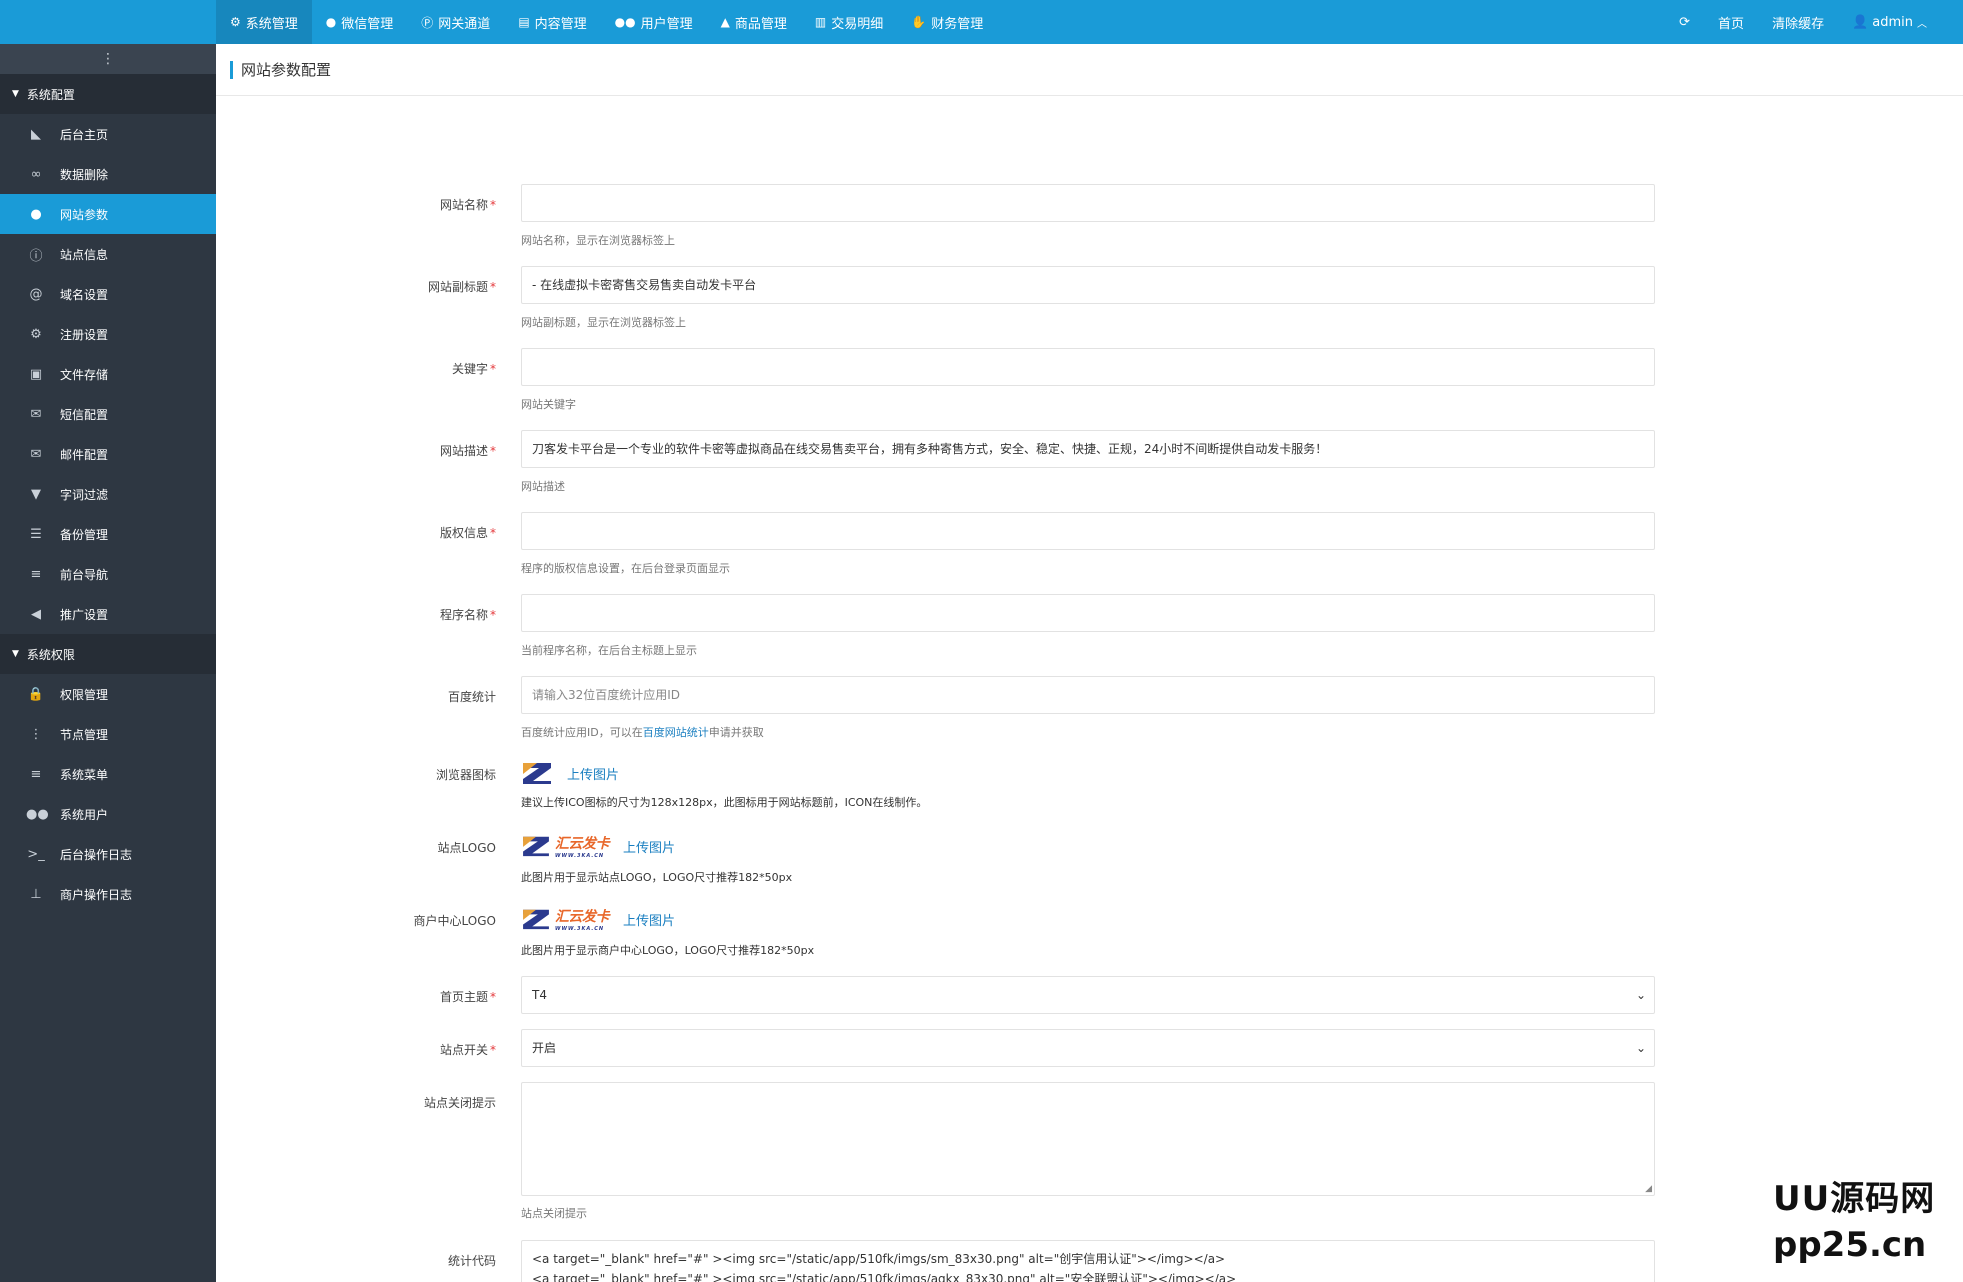 The height and width of the screenshot is (1282, 1963). I want to click on watermark: UU源码网 pp25.cn, so click(1854, 1222).